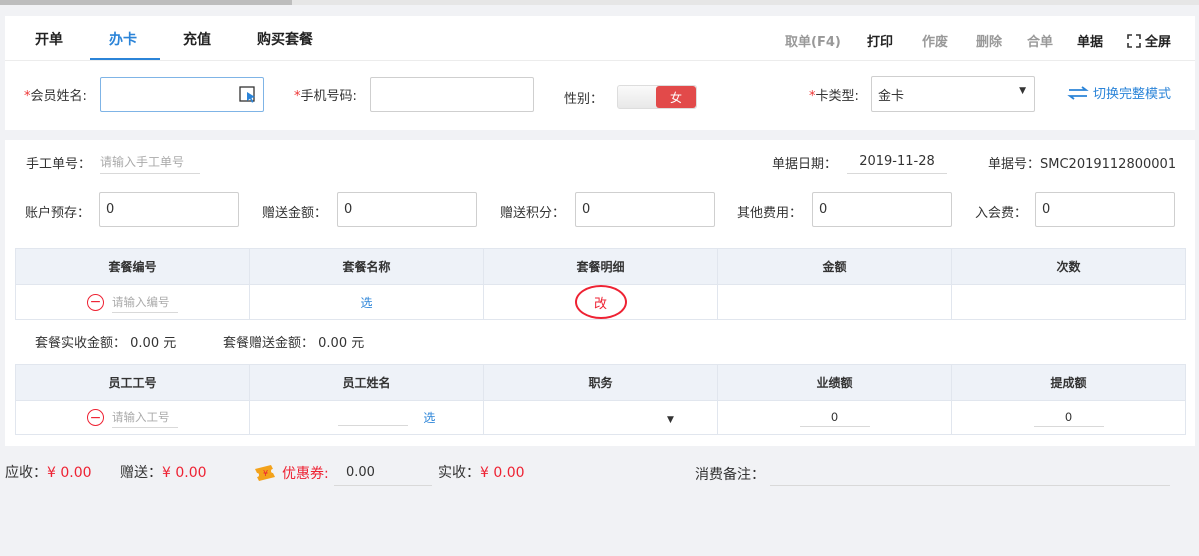 This screenshot has height=556, width=1199. What do you see at coordinates (429, 418) in the screenshot?
I see `select-staff-button: 选` at bounding box center [429, 418].